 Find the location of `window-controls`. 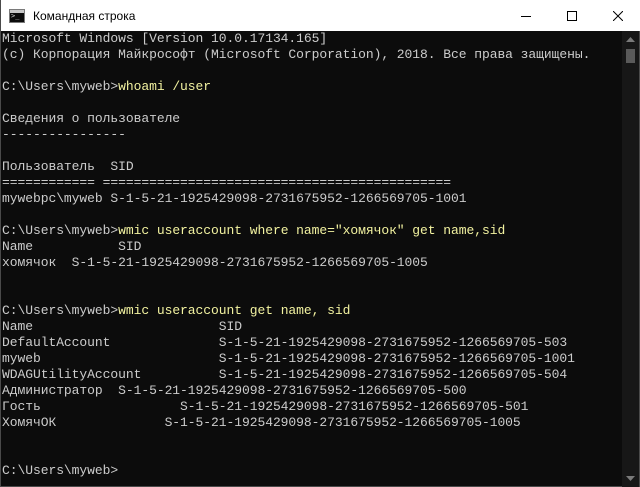

window-controls is located at coordinates (571, 15).